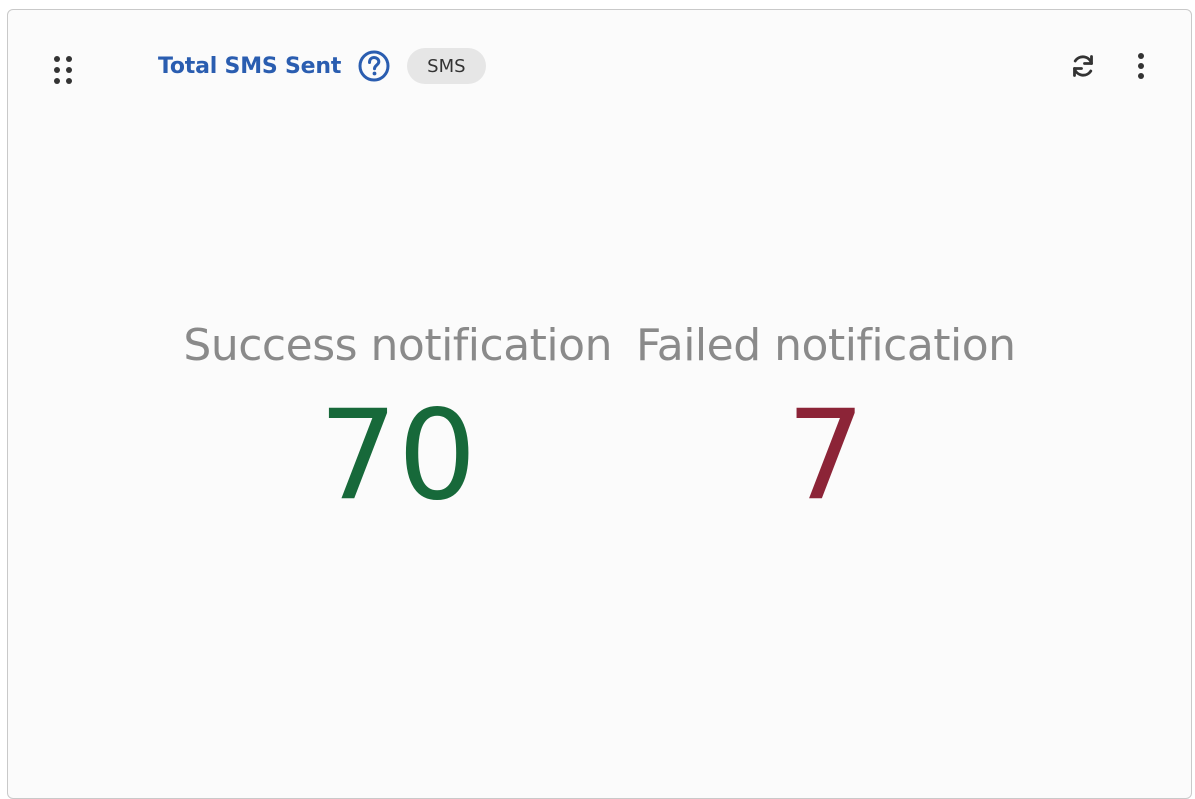  What do you see at coordinates (1141, 66) in the screenshot?
I see `more-vertical-icon` at bounding box center [1141, 66].